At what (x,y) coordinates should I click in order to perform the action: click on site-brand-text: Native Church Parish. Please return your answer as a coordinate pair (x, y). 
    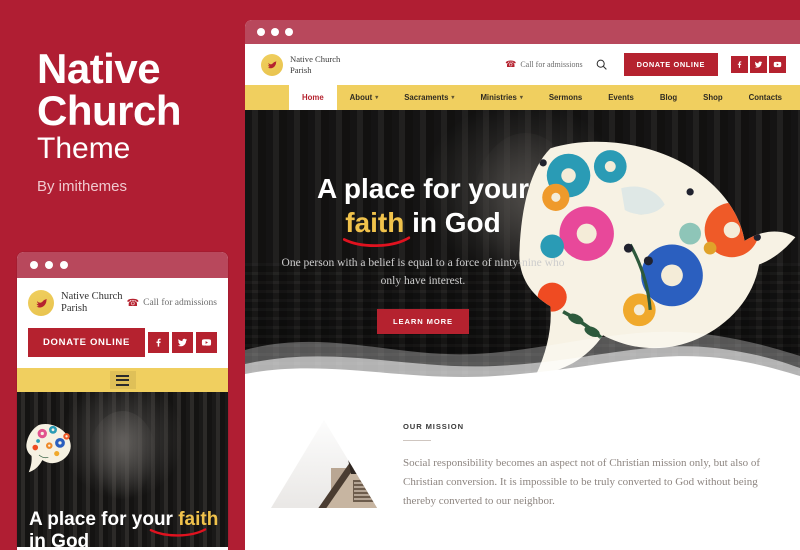
    Looking at the image, I should click on (315, 64).